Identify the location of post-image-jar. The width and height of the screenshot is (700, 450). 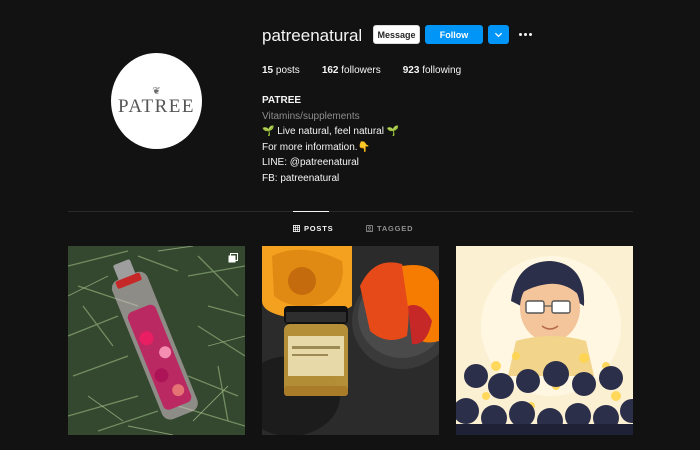
(350, 340).